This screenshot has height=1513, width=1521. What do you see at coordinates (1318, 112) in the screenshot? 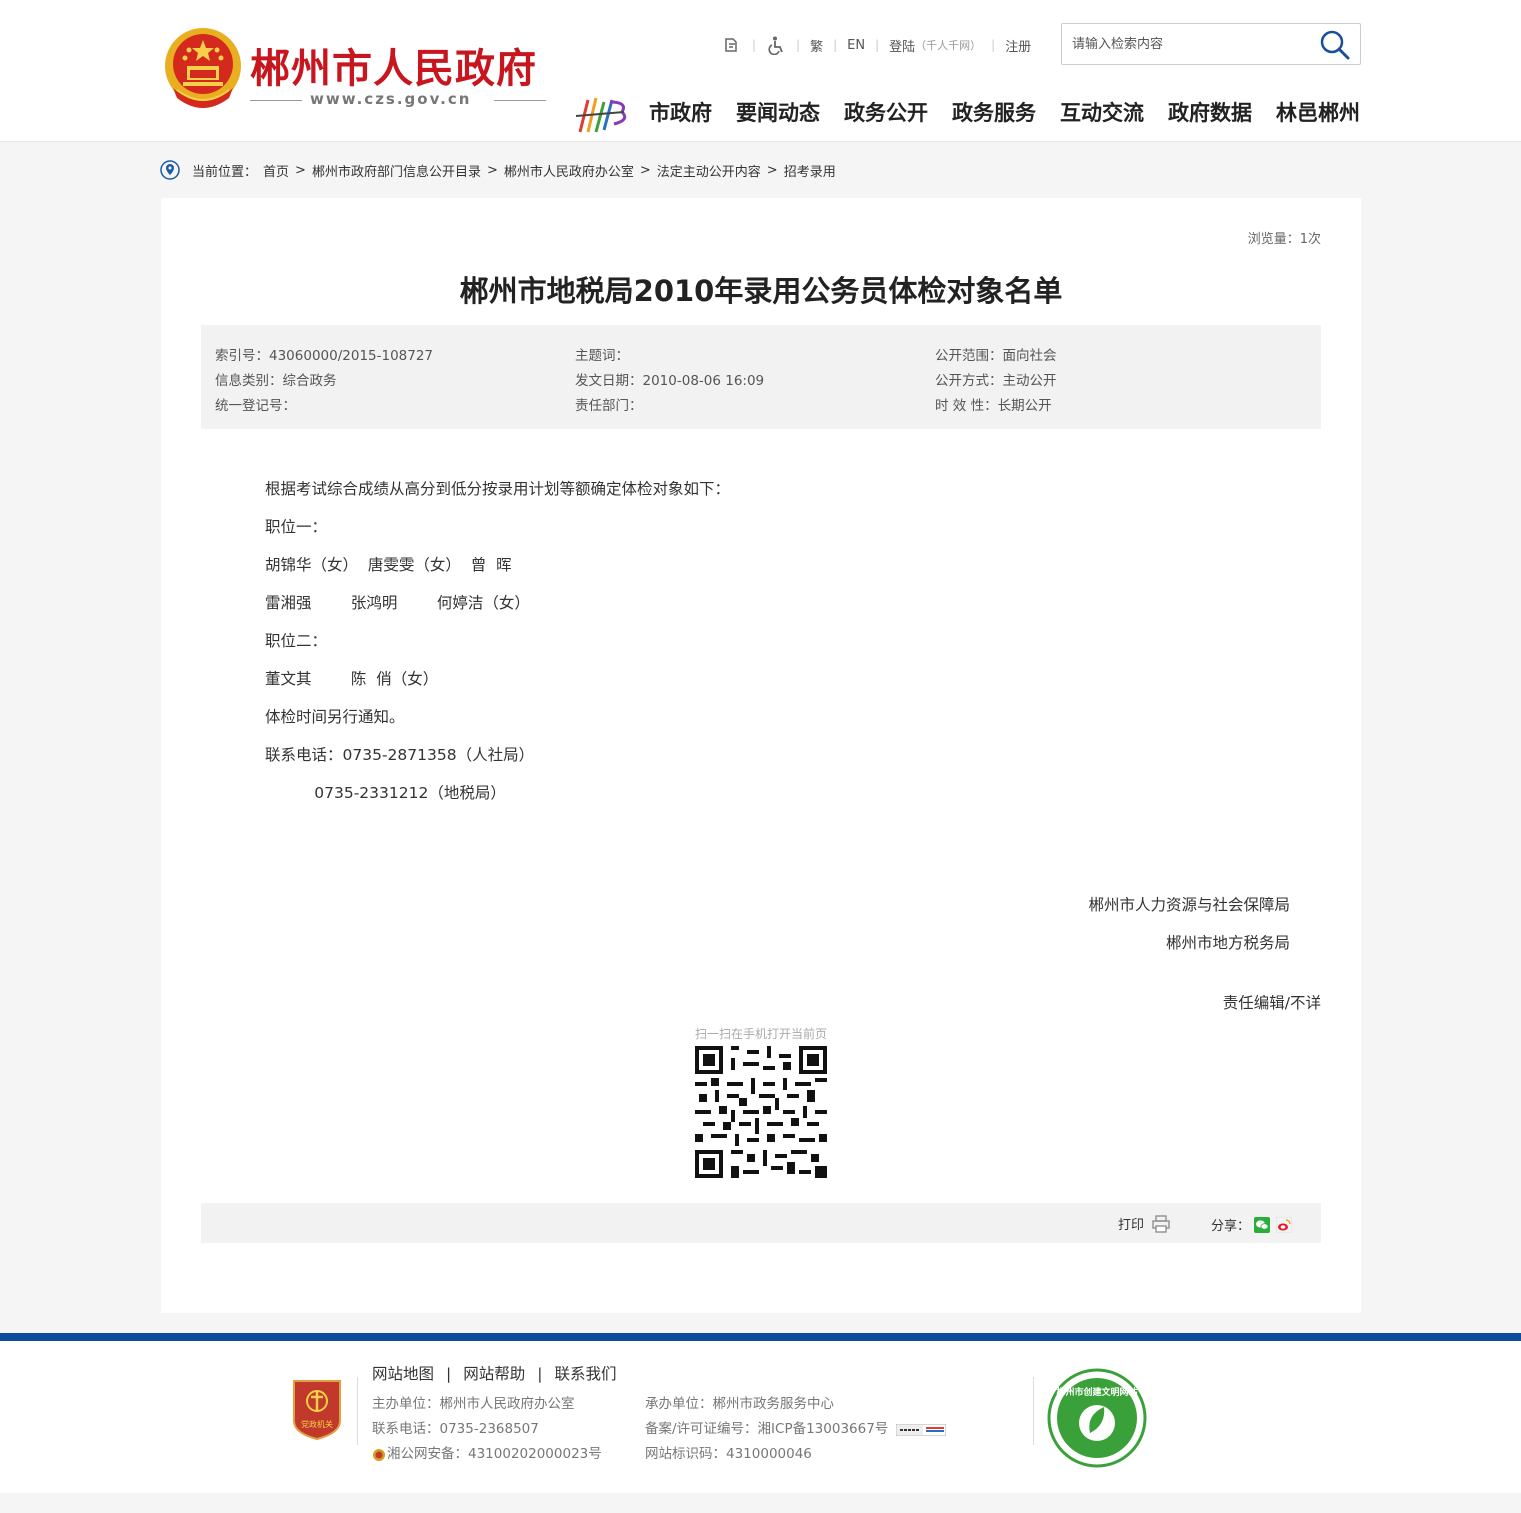
I see `nav-item-linyi: 林邑郴州` at bounding box center [1318, 112].